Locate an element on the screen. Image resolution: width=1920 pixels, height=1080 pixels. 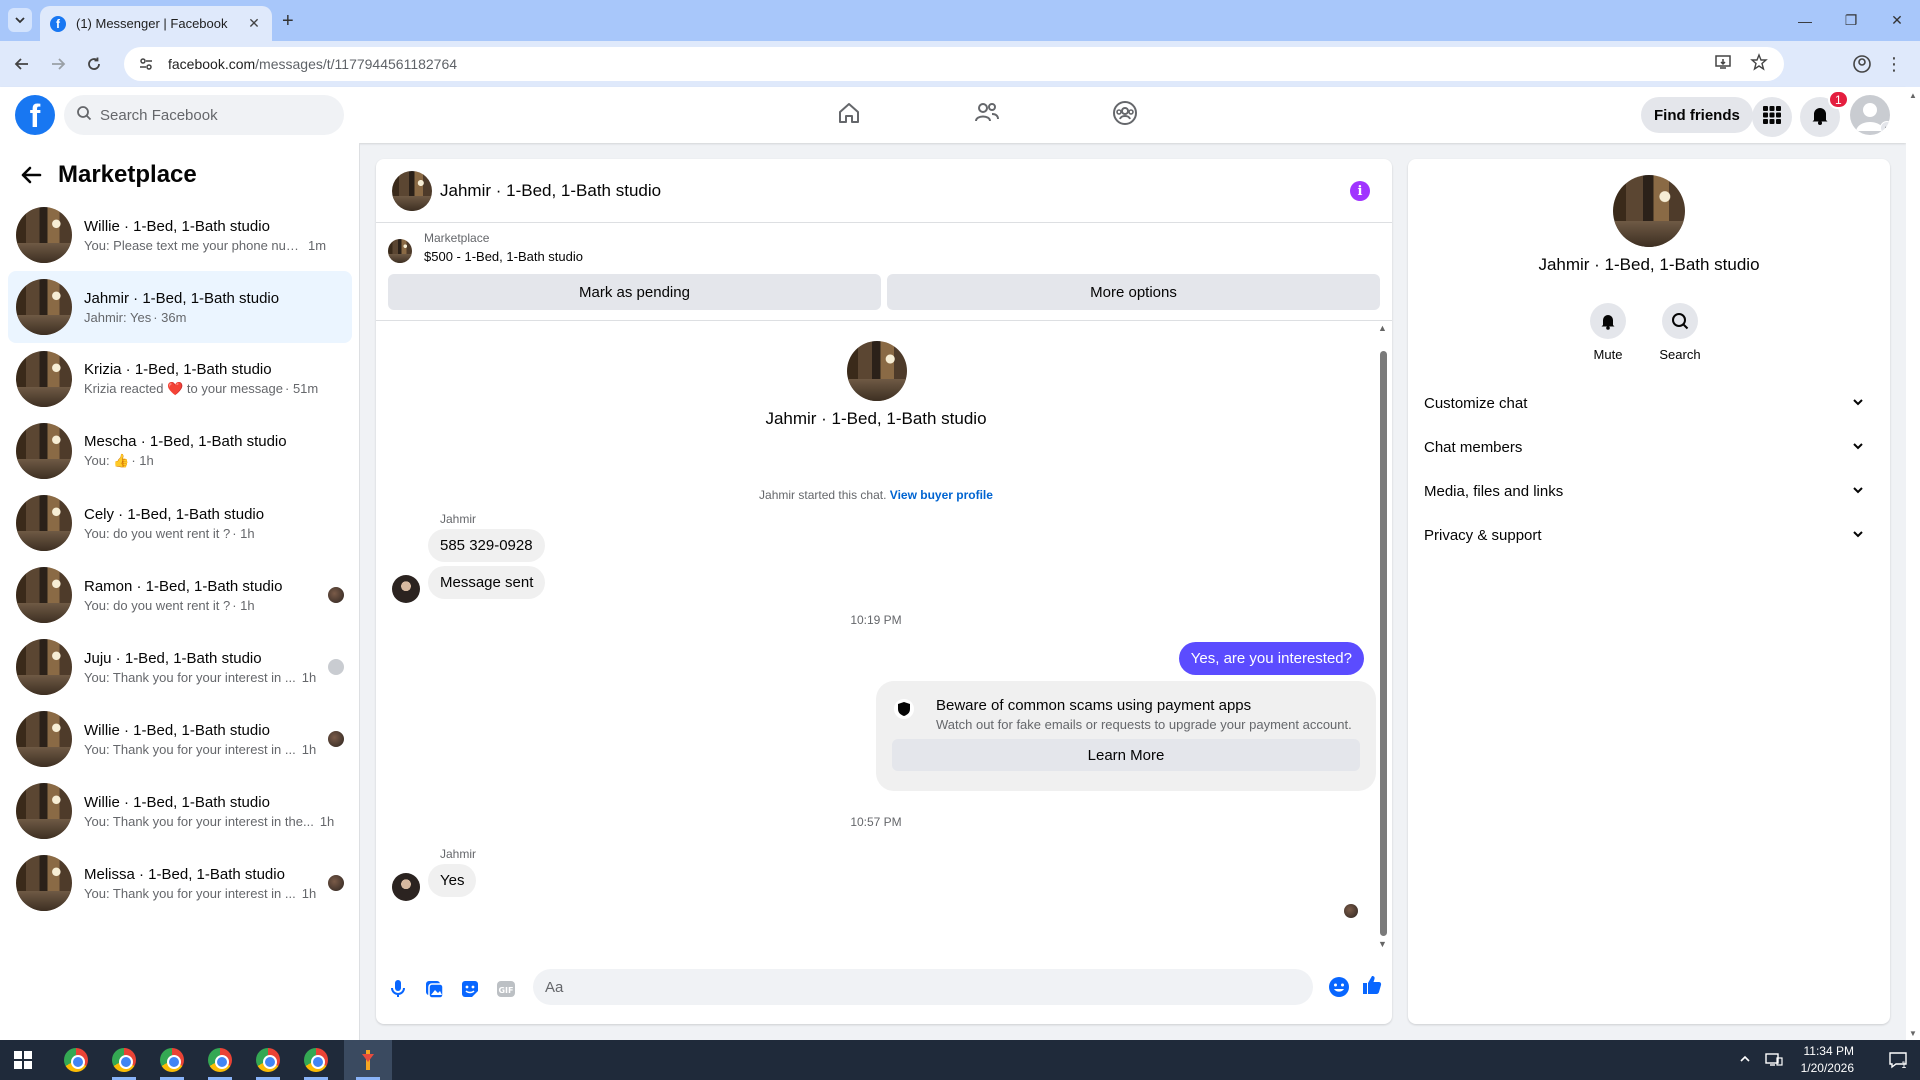
search-label: Search is located at coordinates (1680, 354).